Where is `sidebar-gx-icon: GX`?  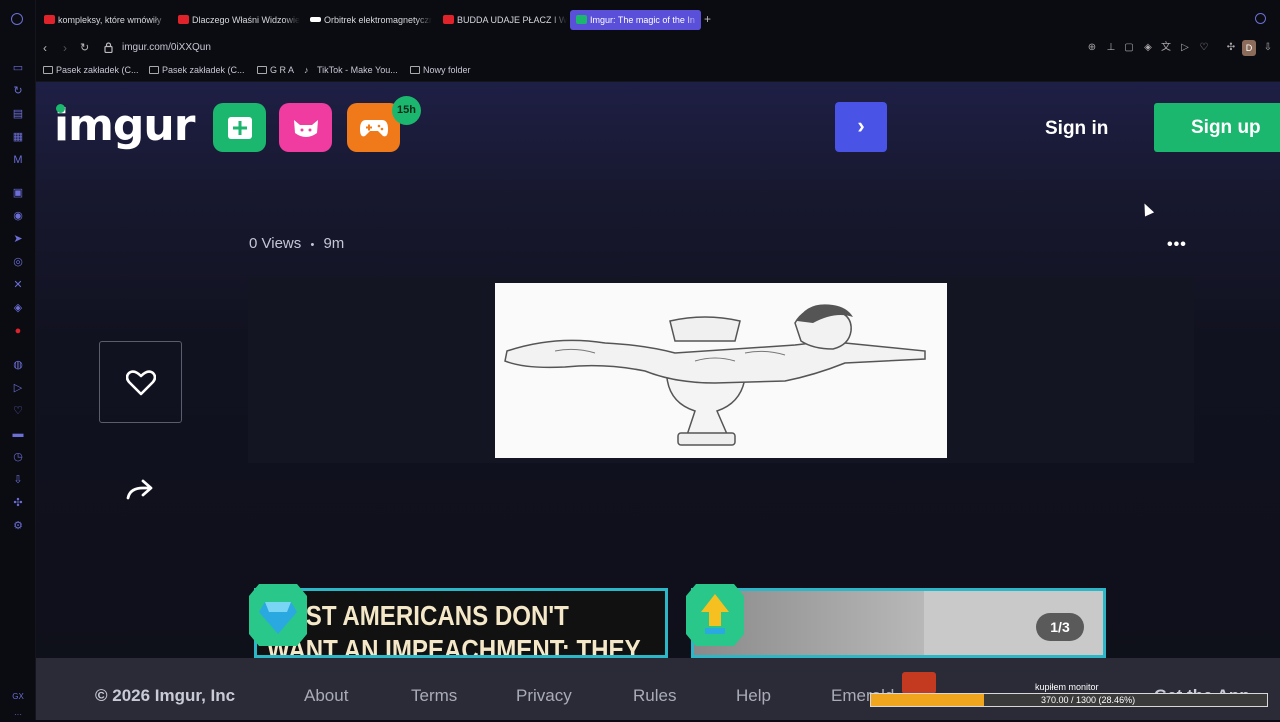 sidebar-gx-icon: GX is located at coordinates (18, 697).